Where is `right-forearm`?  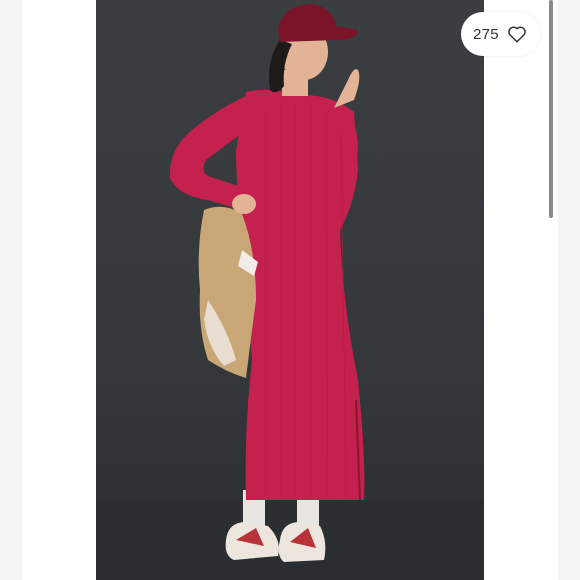 right-forearm is located at coordinates (347, 88).